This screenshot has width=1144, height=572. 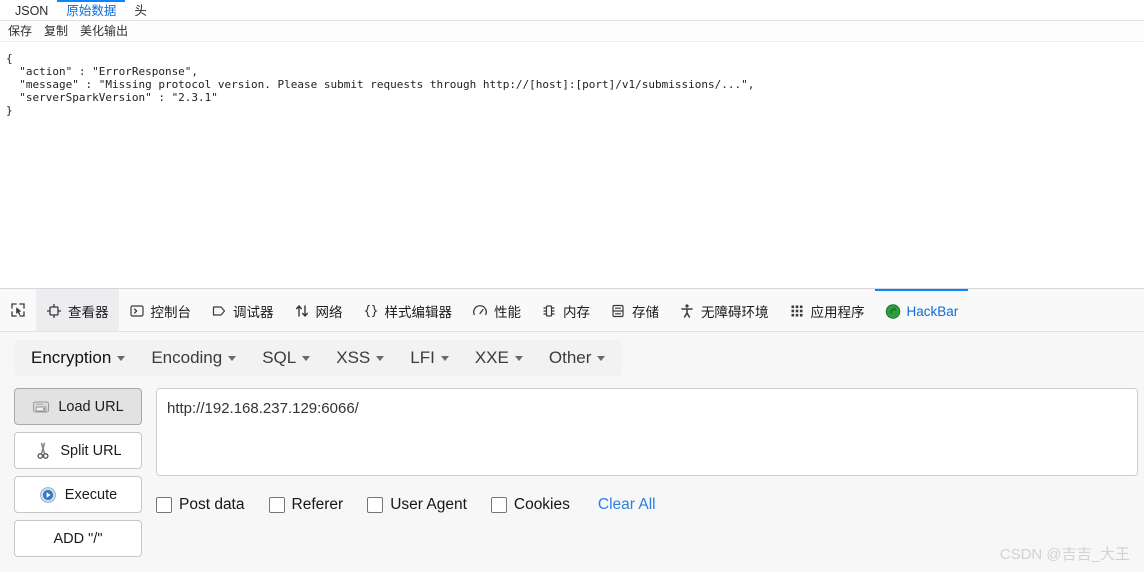 I want to click on option-post-data: Post data, so click(x=200, y=505).